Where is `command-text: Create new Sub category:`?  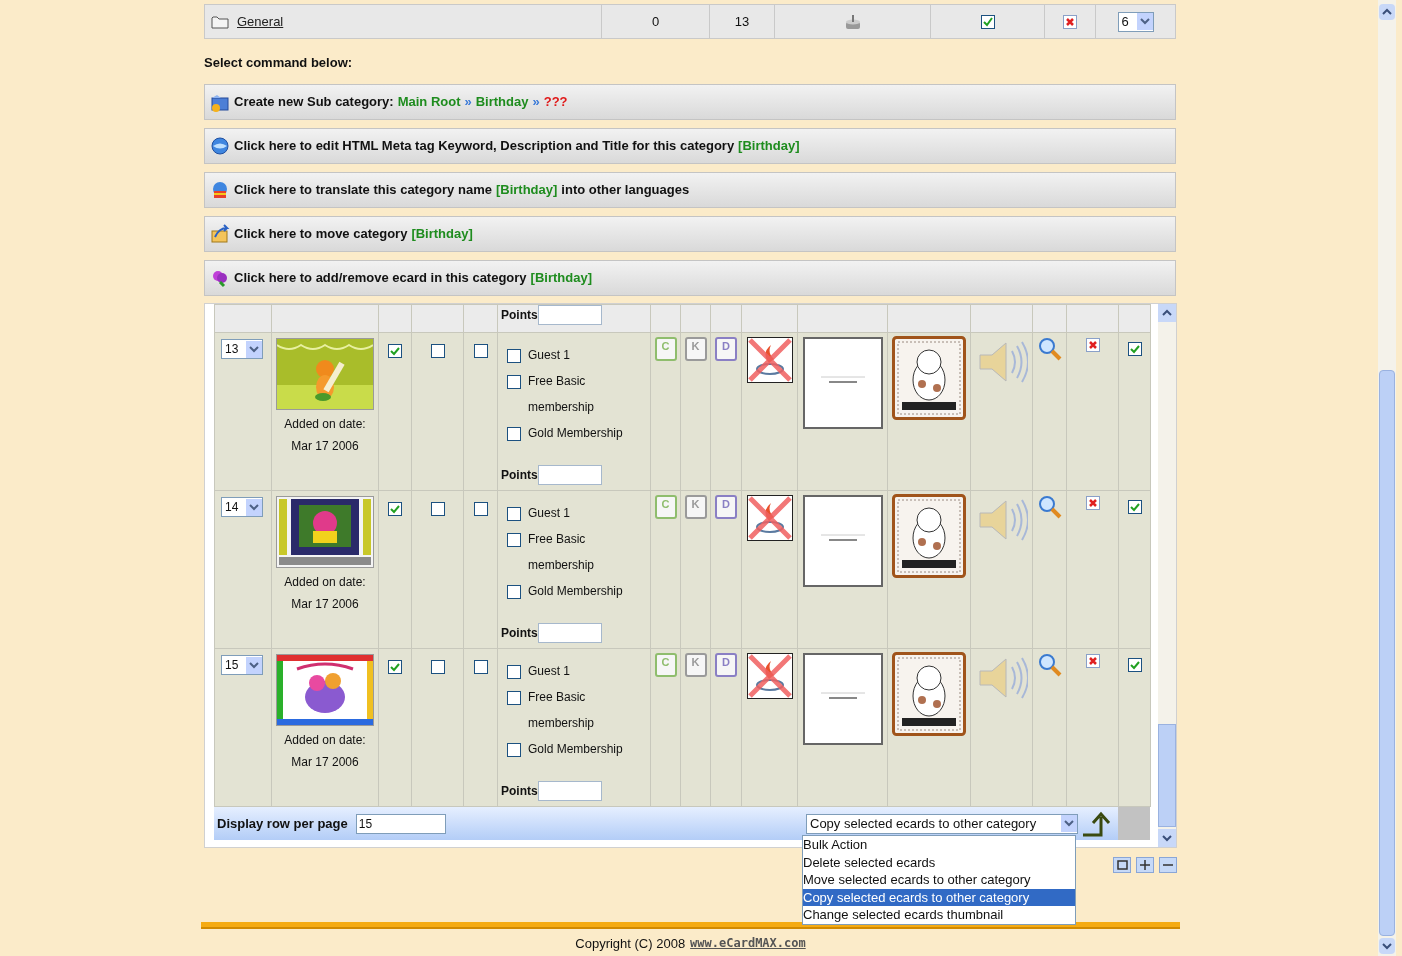 command-text: Create new Sub category: is located at coordinates (314, 102).